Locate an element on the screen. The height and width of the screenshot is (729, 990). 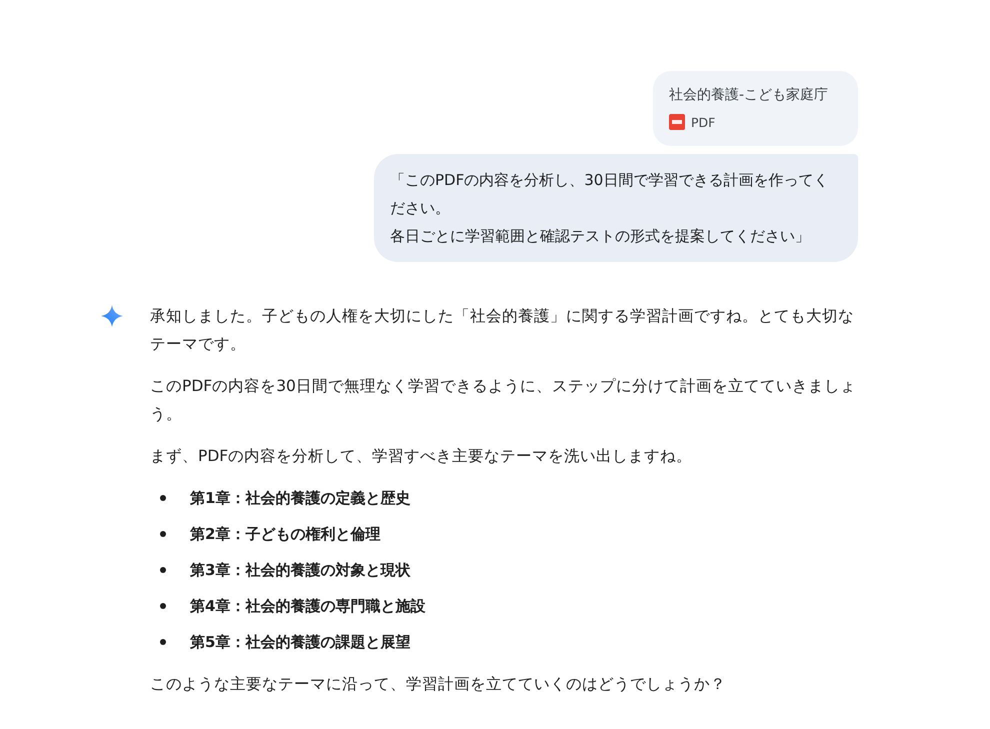
message-line: 各日ごとに学習範囲と確認テストの形式を提案してください」 is located at coordinates (600, 236).